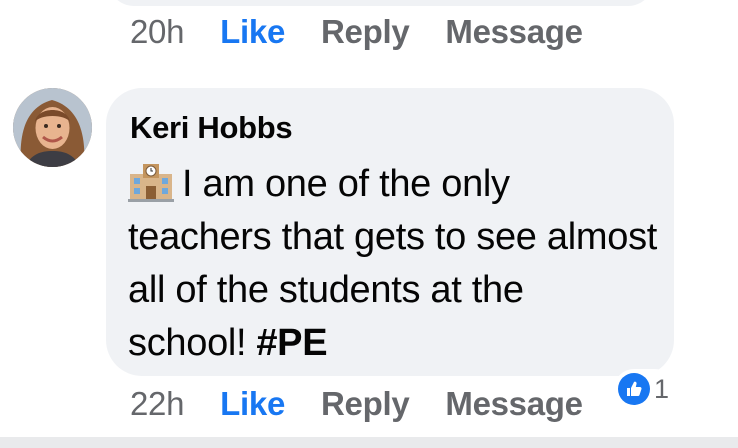 This screenshot has width=738, height=448. Describe the element at coordinates (369, 442) in the screenshot. I see `divider` at that location.